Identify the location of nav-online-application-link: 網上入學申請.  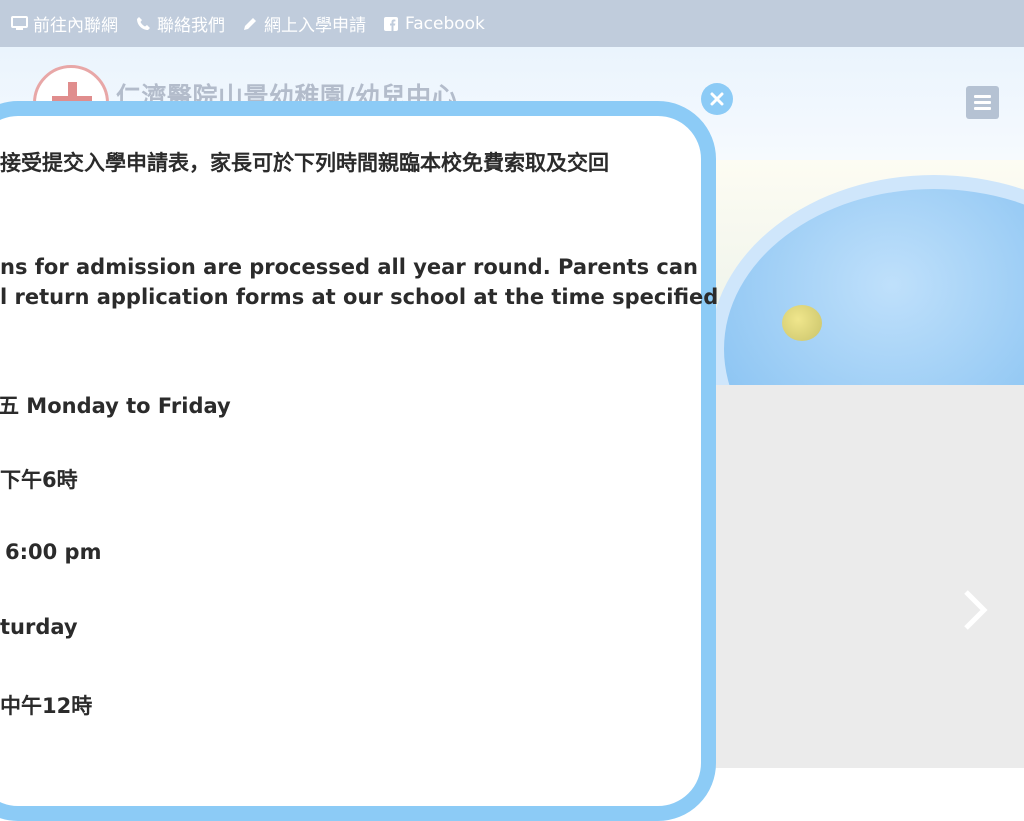
(303, 23).